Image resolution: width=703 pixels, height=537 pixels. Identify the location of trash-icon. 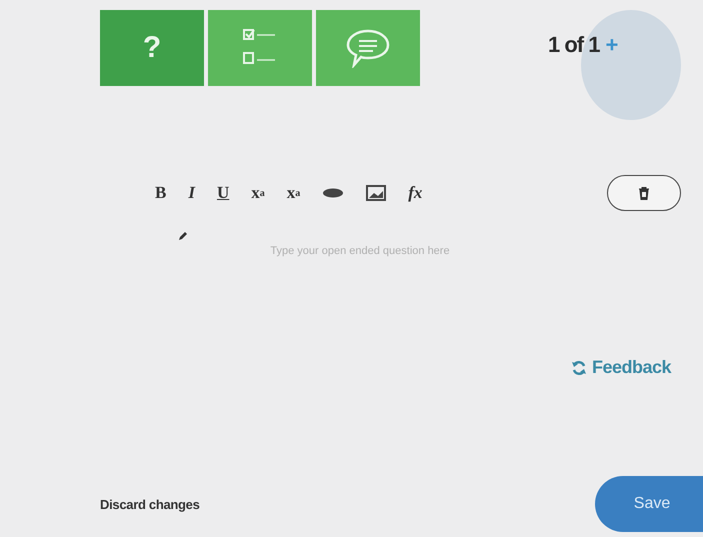
(644, 193).